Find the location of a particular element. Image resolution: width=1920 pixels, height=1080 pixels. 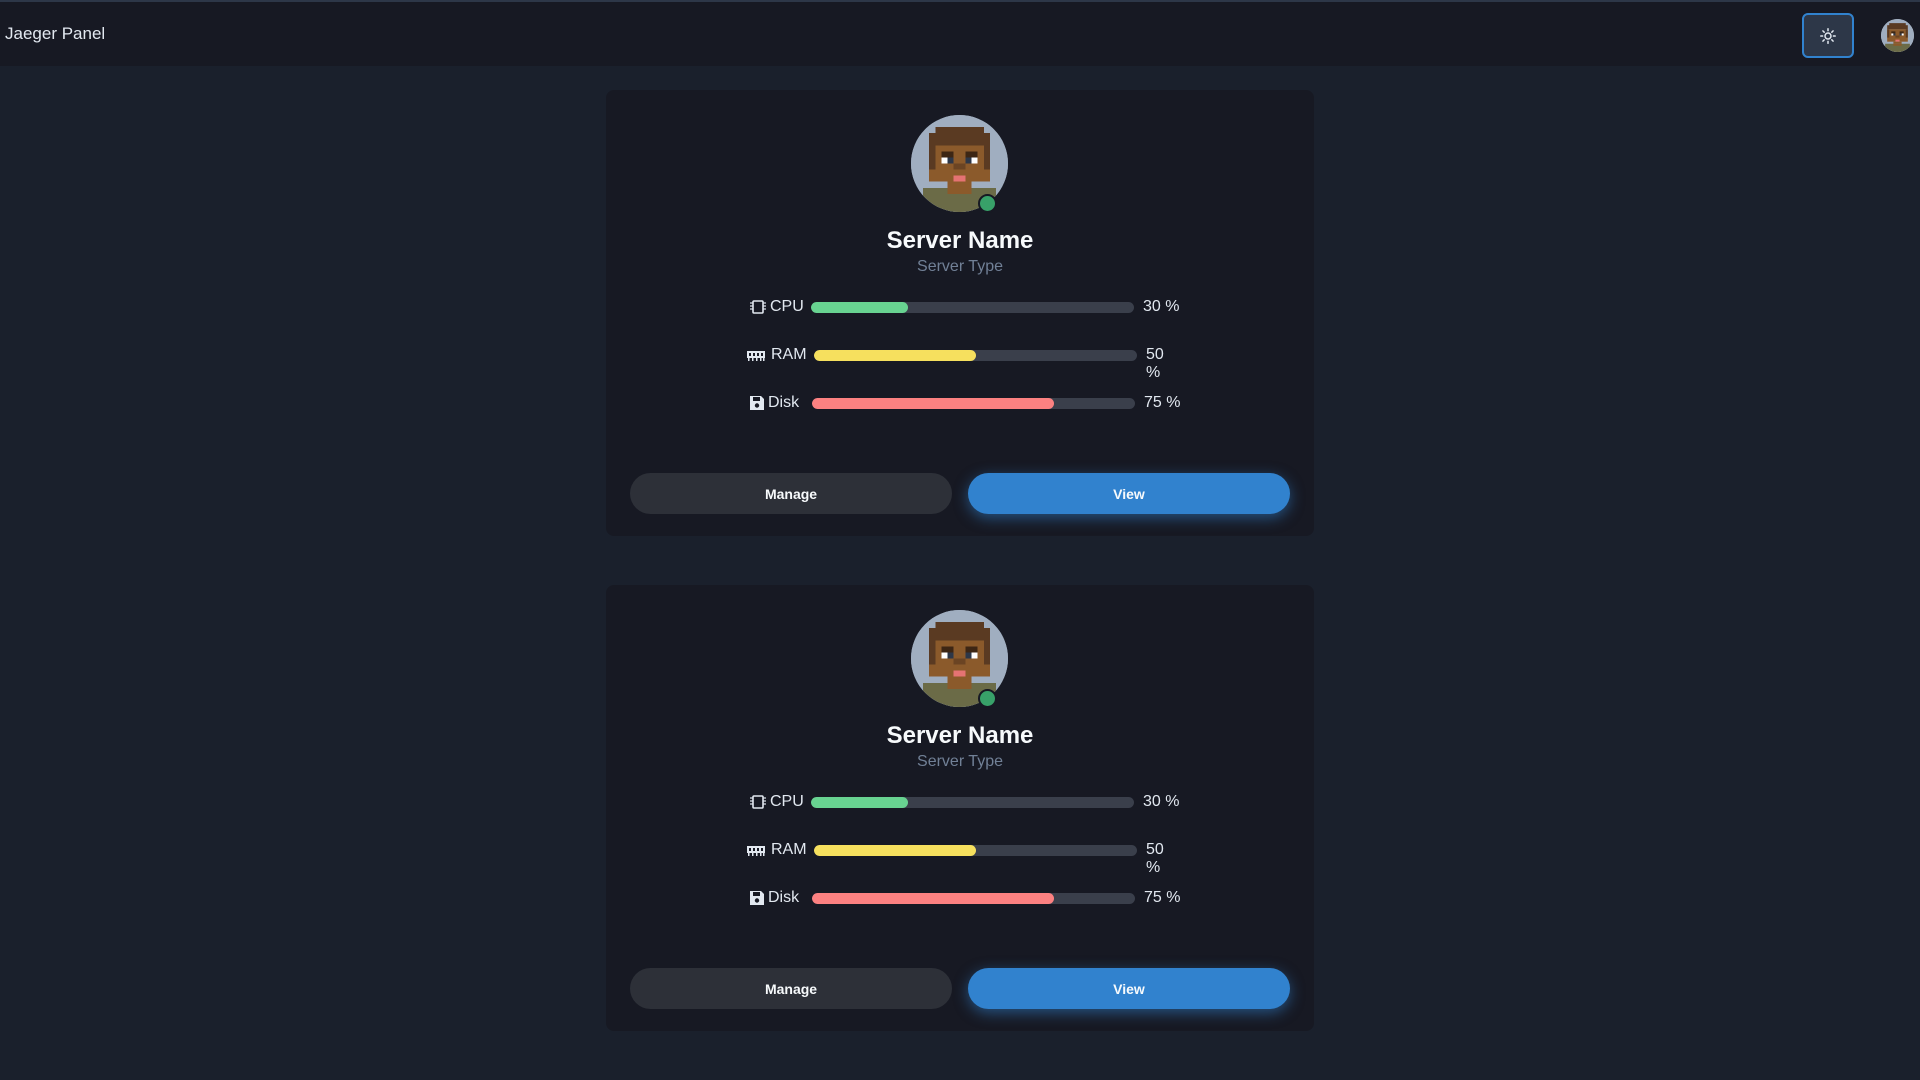

theme-toggle-button is located at coordinates (1828, 35).